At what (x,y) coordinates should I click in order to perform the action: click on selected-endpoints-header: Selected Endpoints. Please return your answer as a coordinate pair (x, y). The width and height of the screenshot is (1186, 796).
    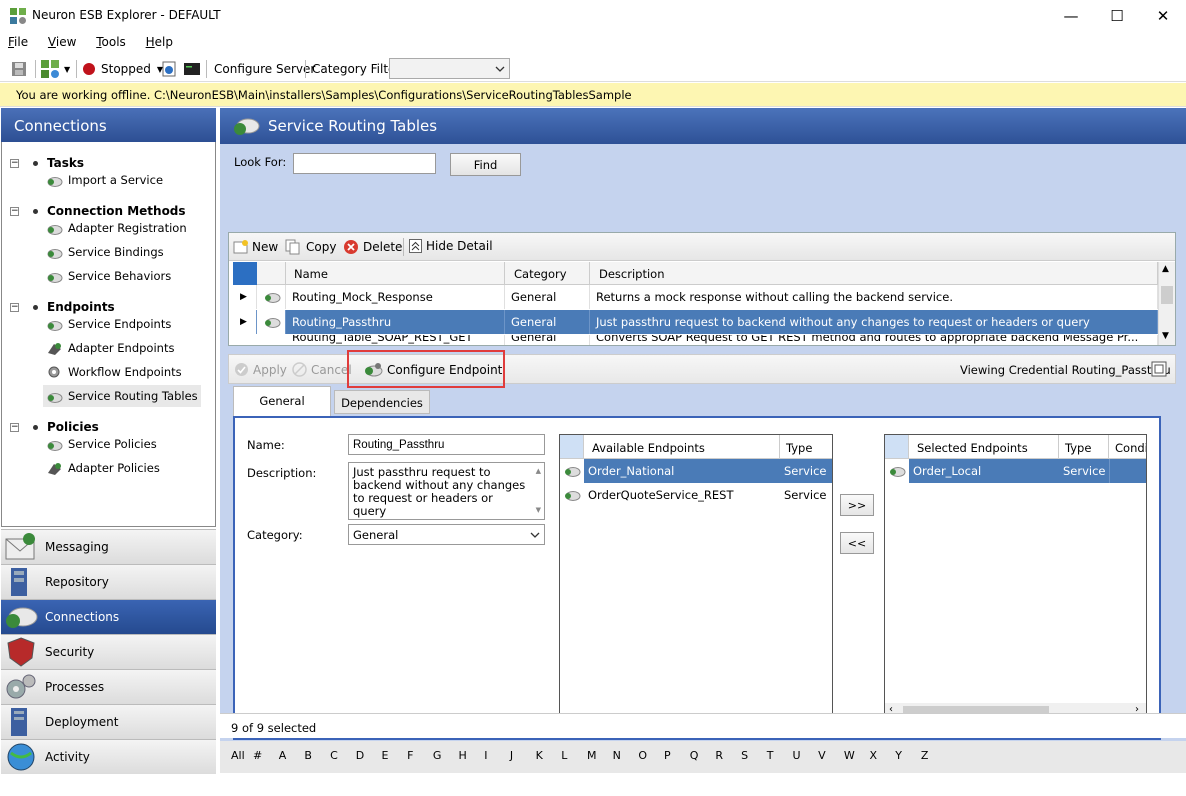
    Looking at the image, I should click on (984, 447).